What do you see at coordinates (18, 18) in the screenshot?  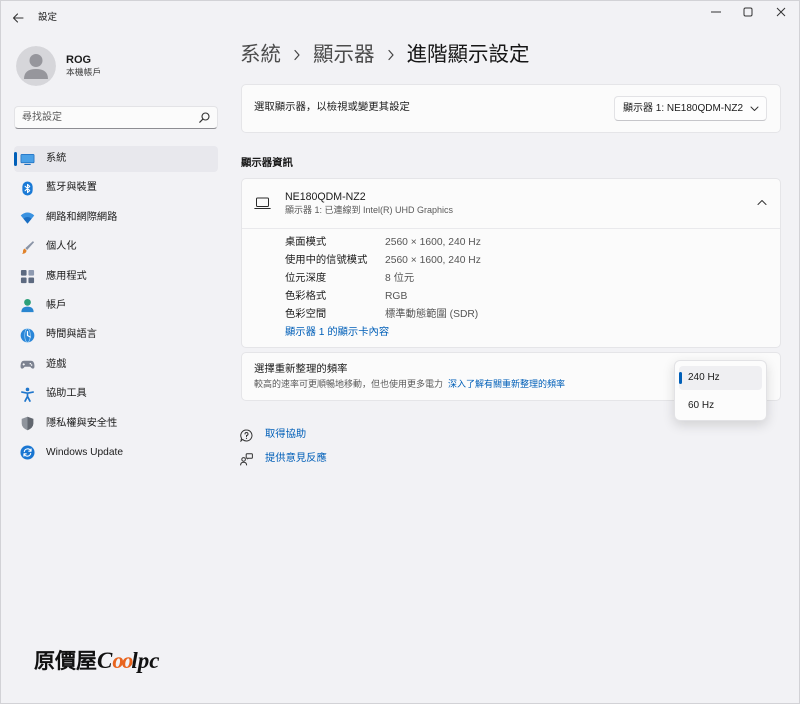 I see `back-arrow-icon` at bounding box center [18, 18].